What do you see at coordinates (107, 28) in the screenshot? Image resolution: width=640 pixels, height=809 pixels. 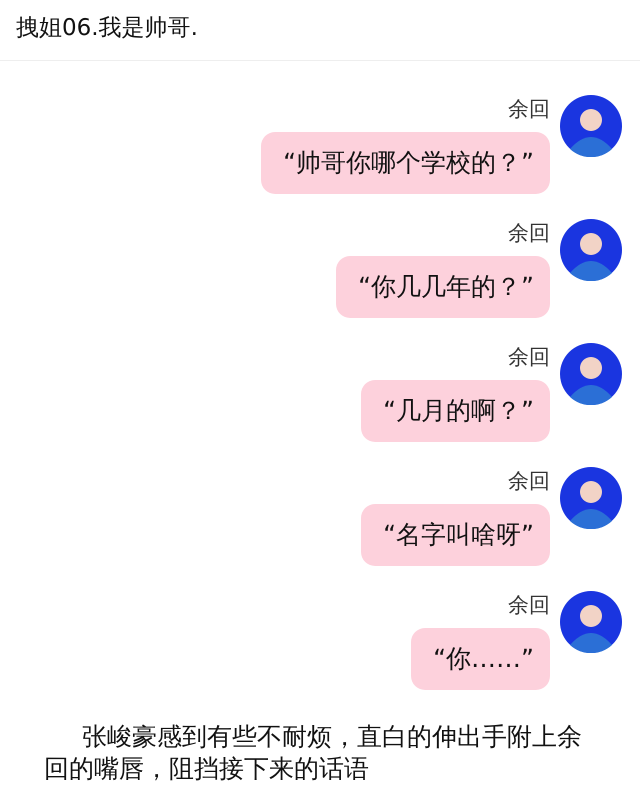 I see `page-title: 拽姐06.我是帅哥.` at bounding box center [107, 28].